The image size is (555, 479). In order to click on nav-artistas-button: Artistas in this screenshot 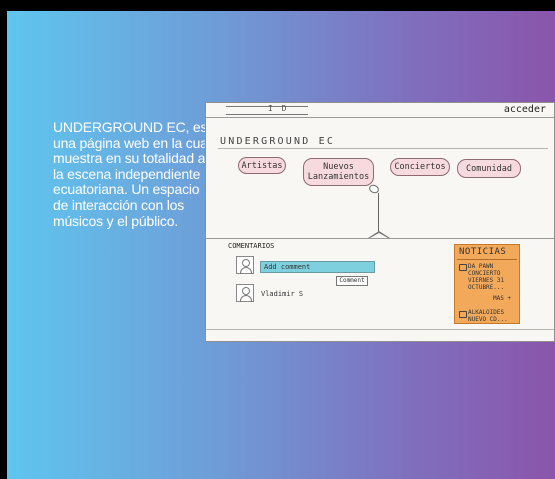, I will do `click(262, 165)`.